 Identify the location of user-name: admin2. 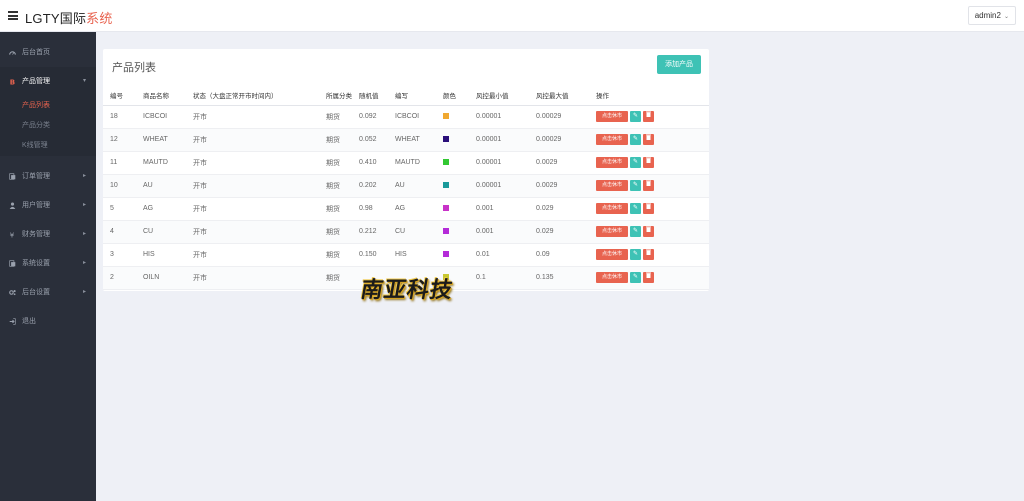
(987, 15).